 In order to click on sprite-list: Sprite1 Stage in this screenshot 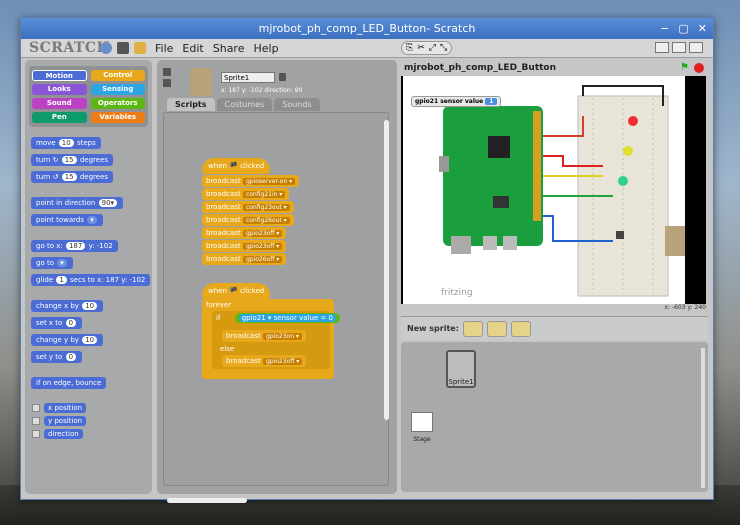, I will do `click(554, 417)`.